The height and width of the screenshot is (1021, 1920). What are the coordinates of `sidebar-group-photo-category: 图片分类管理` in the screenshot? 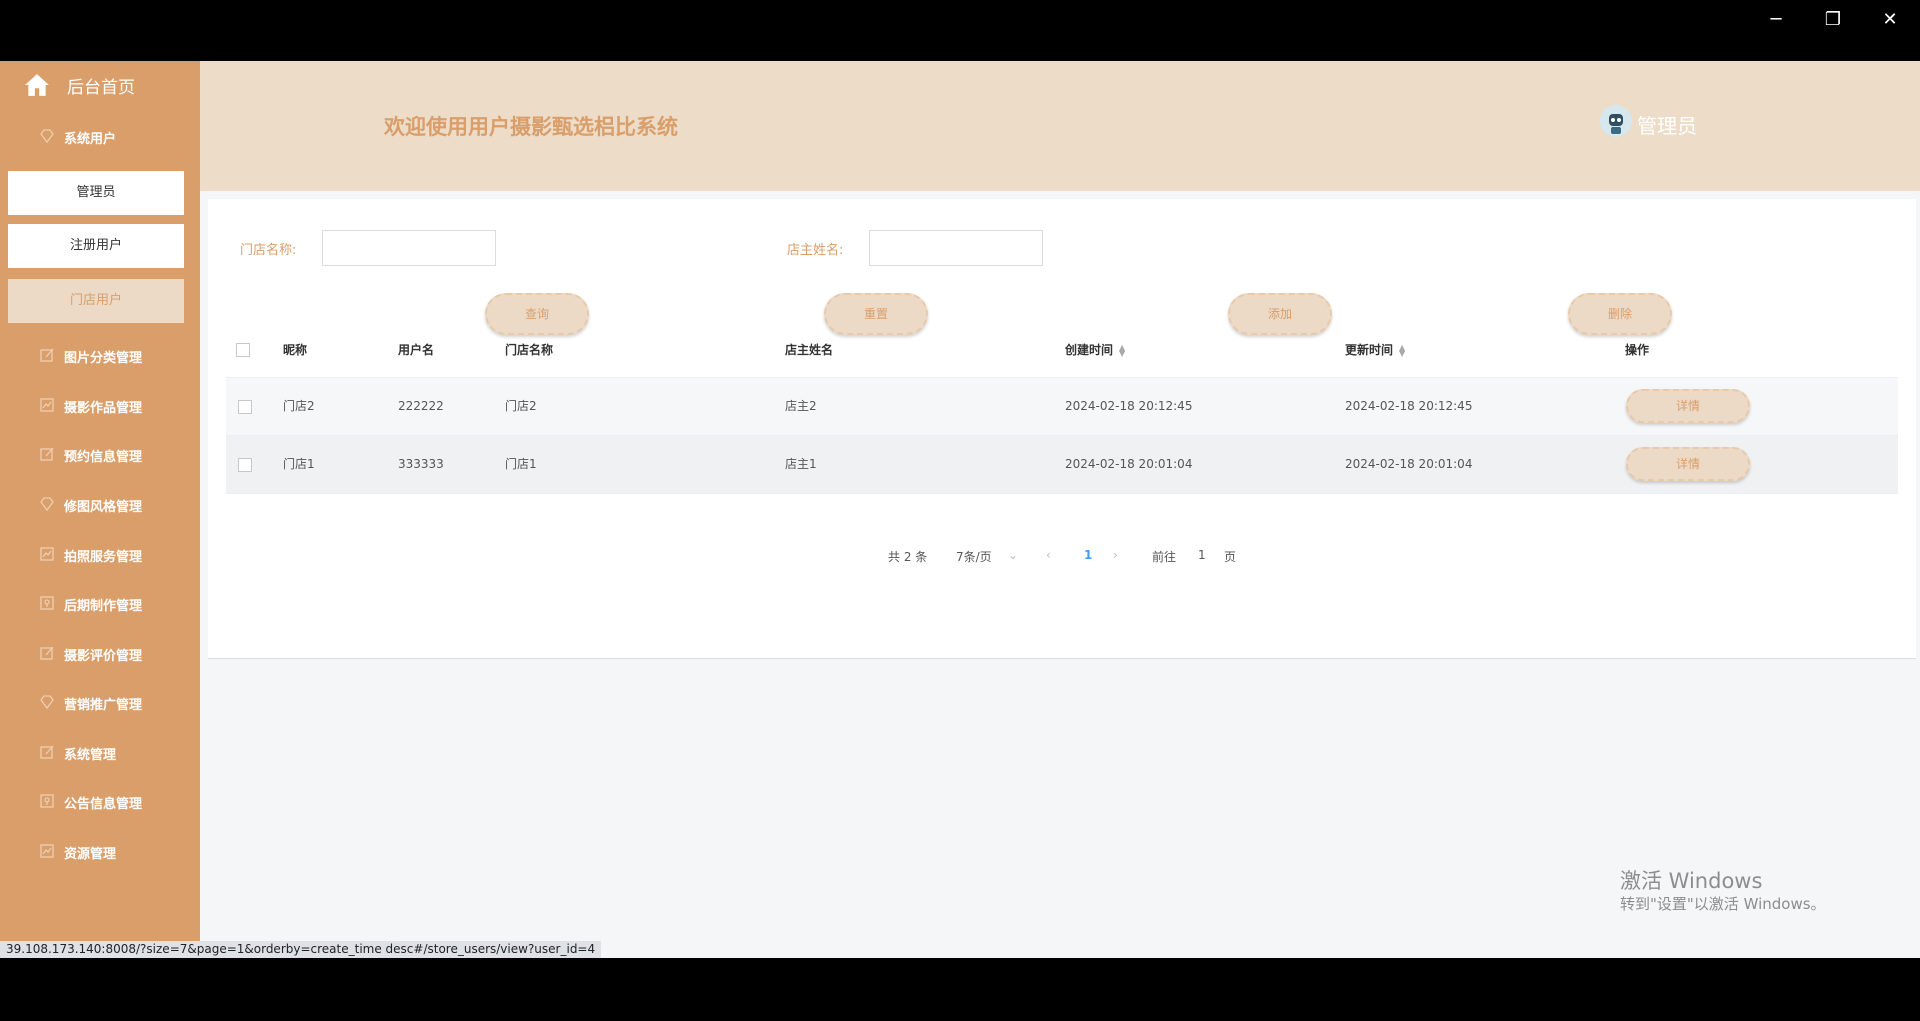 It's located at (100, 356).